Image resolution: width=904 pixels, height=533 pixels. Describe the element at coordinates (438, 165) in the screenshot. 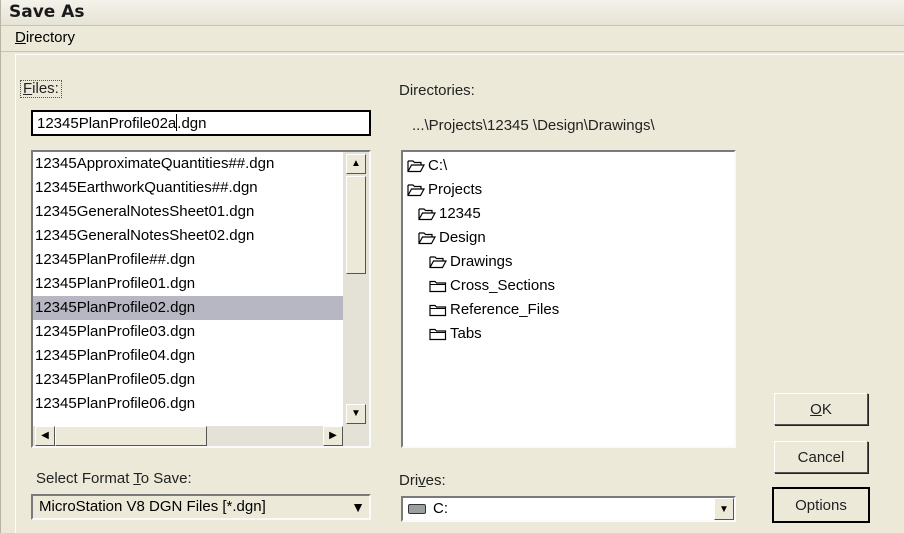

I see `directory-tree-label: C:\` at that location.